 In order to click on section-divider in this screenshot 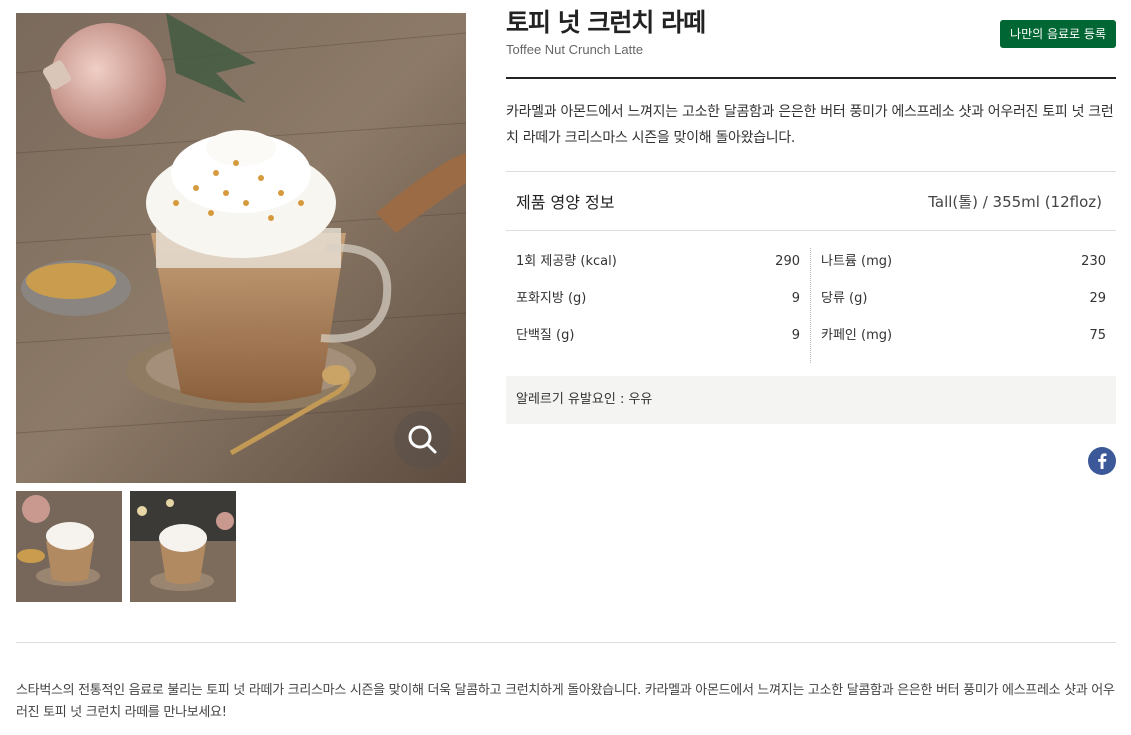, I will do `click(566, 642)`.